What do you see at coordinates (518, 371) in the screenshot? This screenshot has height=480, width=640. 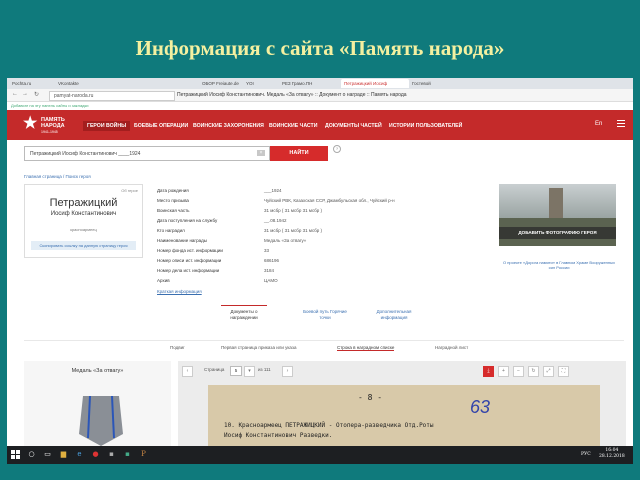 I see `zoom-out-icon: −` at bounding box center [518, 371].